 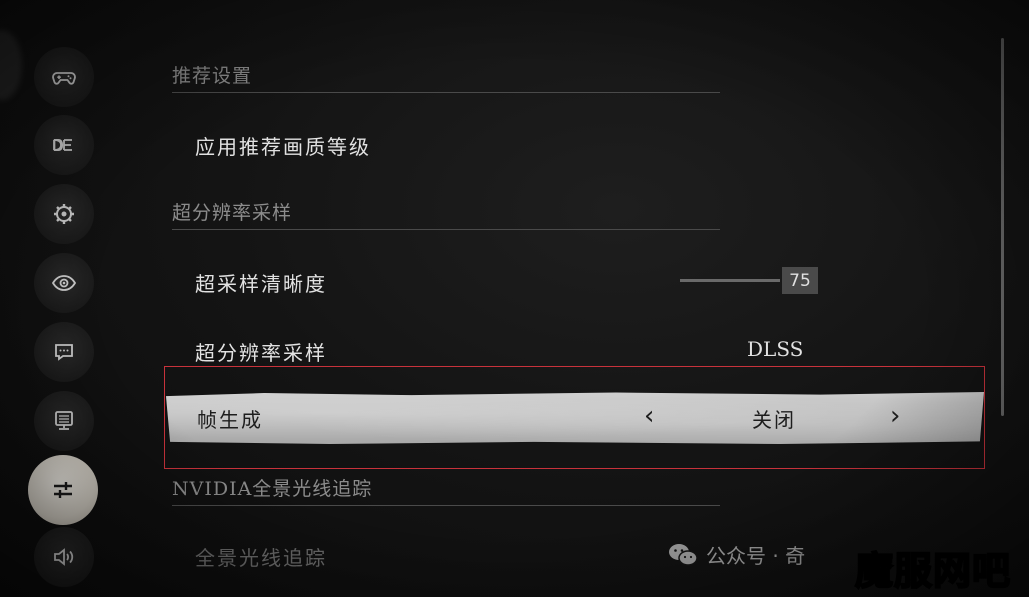 I want to click on frame-gen-label: 帧生成, so click(x=230, y=420).